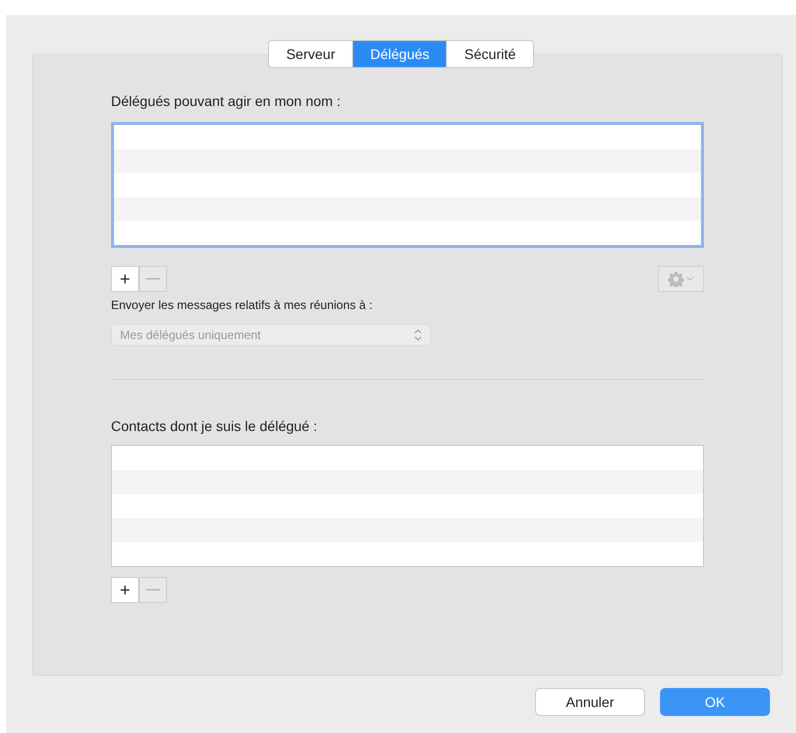 The width and height of the screenshot is (796, 733). What do you see at coordinates (214, 426) in the screenshot?
I see `section-label: Contacts dont je suis le délégué :` at bounding box center [214, 426].